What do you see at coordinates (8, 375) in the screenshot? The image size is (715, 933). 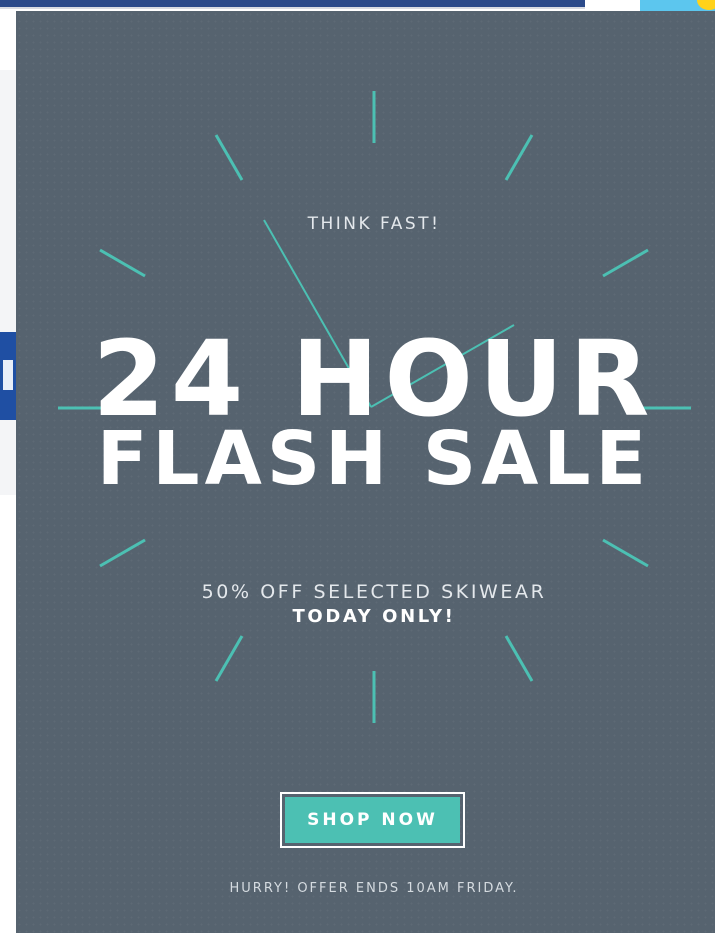 I see `background-left-blue-mark` at bounding box center [8, 375].